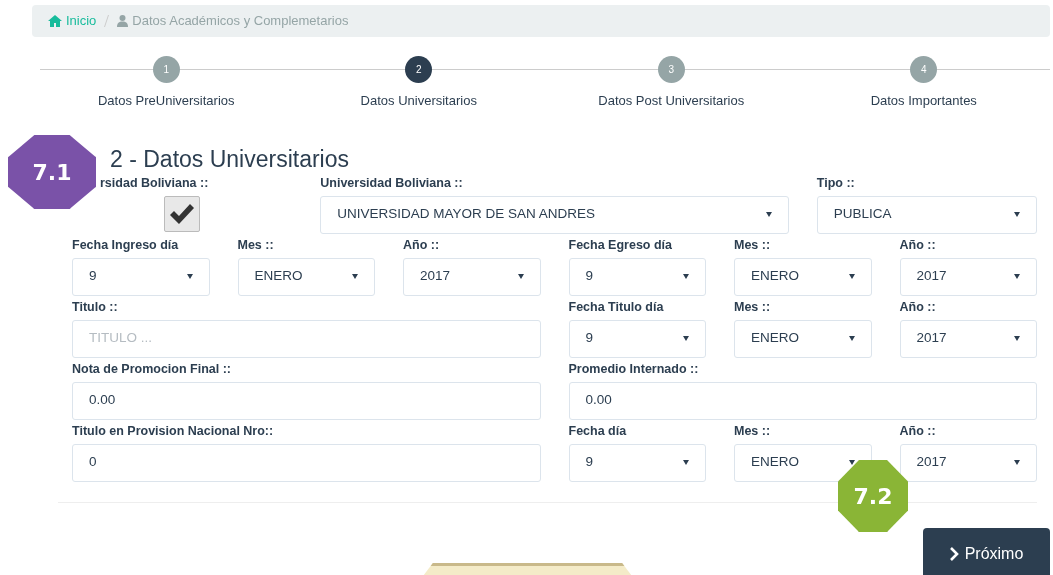  I want to click on step-label: Datos Importantes, so click(923, 101).